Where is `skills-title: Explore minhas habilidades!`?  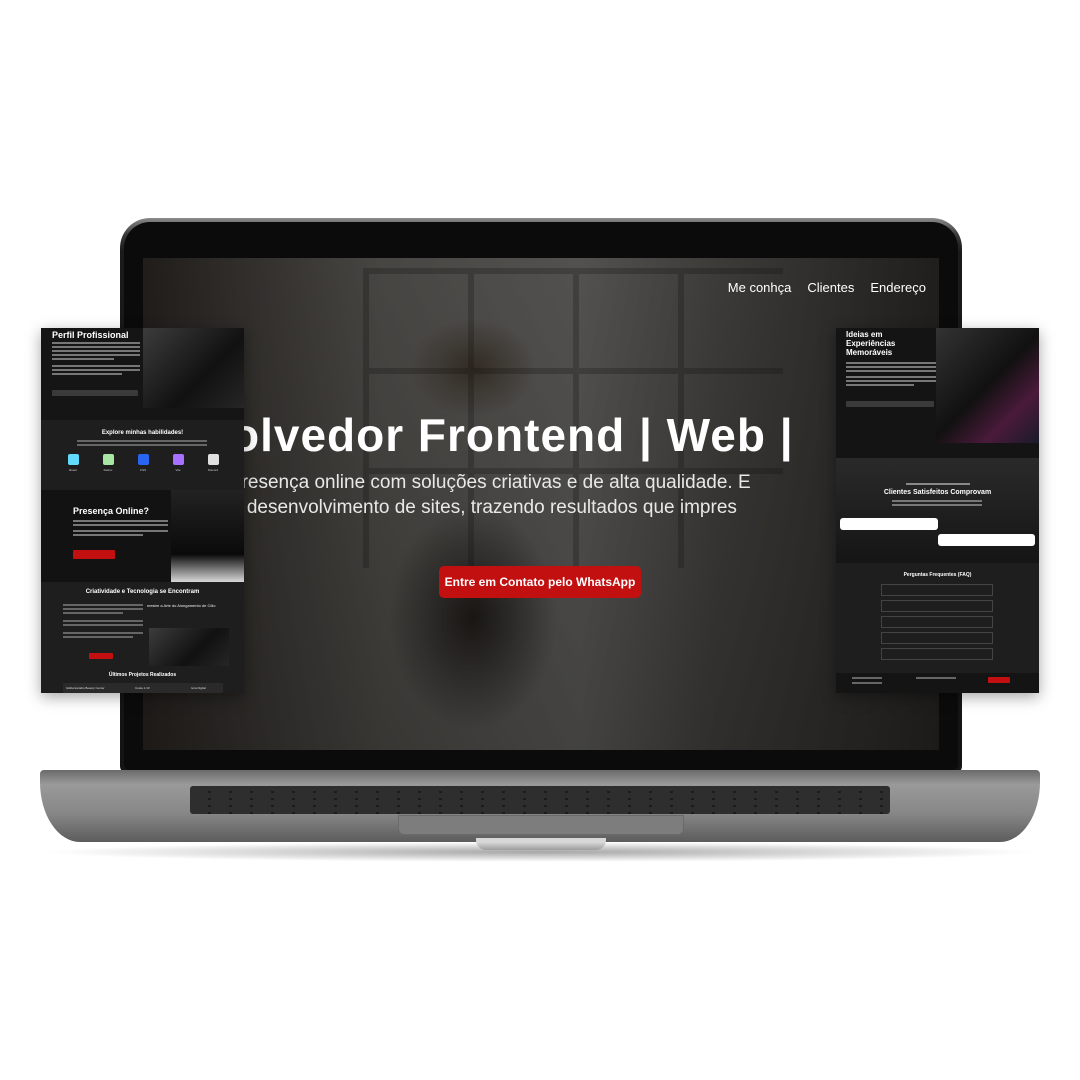 skills-title: Explore minhas habilidades! is located at coordinates (142, 433).